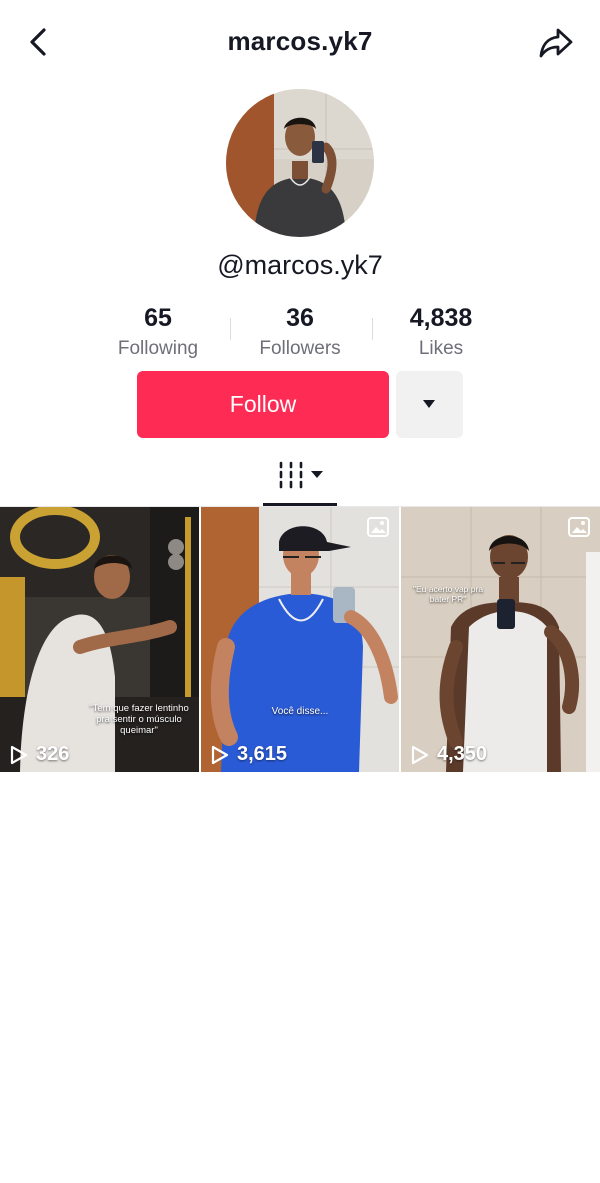  I want to click on content-tab-bar, so click(300, 478).